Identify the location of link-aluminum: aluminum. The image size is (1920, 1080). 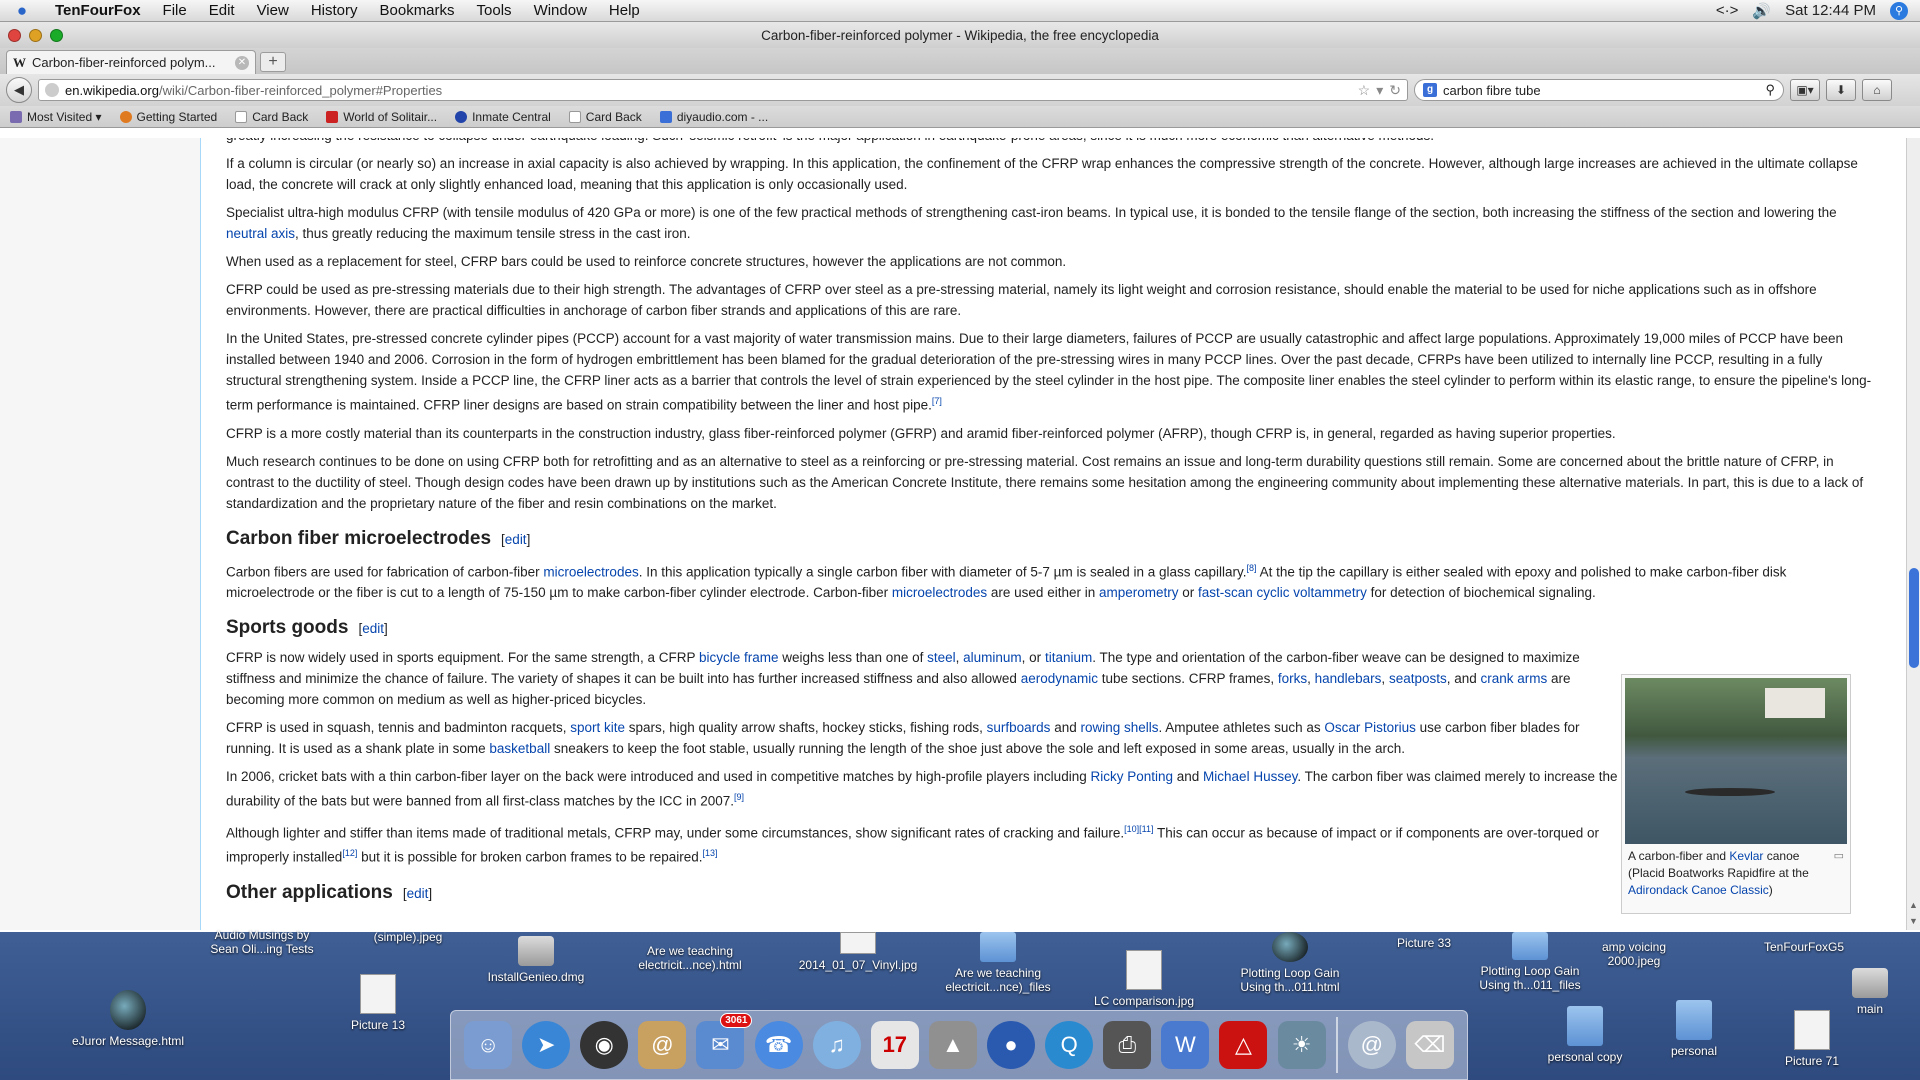
(992, 657).